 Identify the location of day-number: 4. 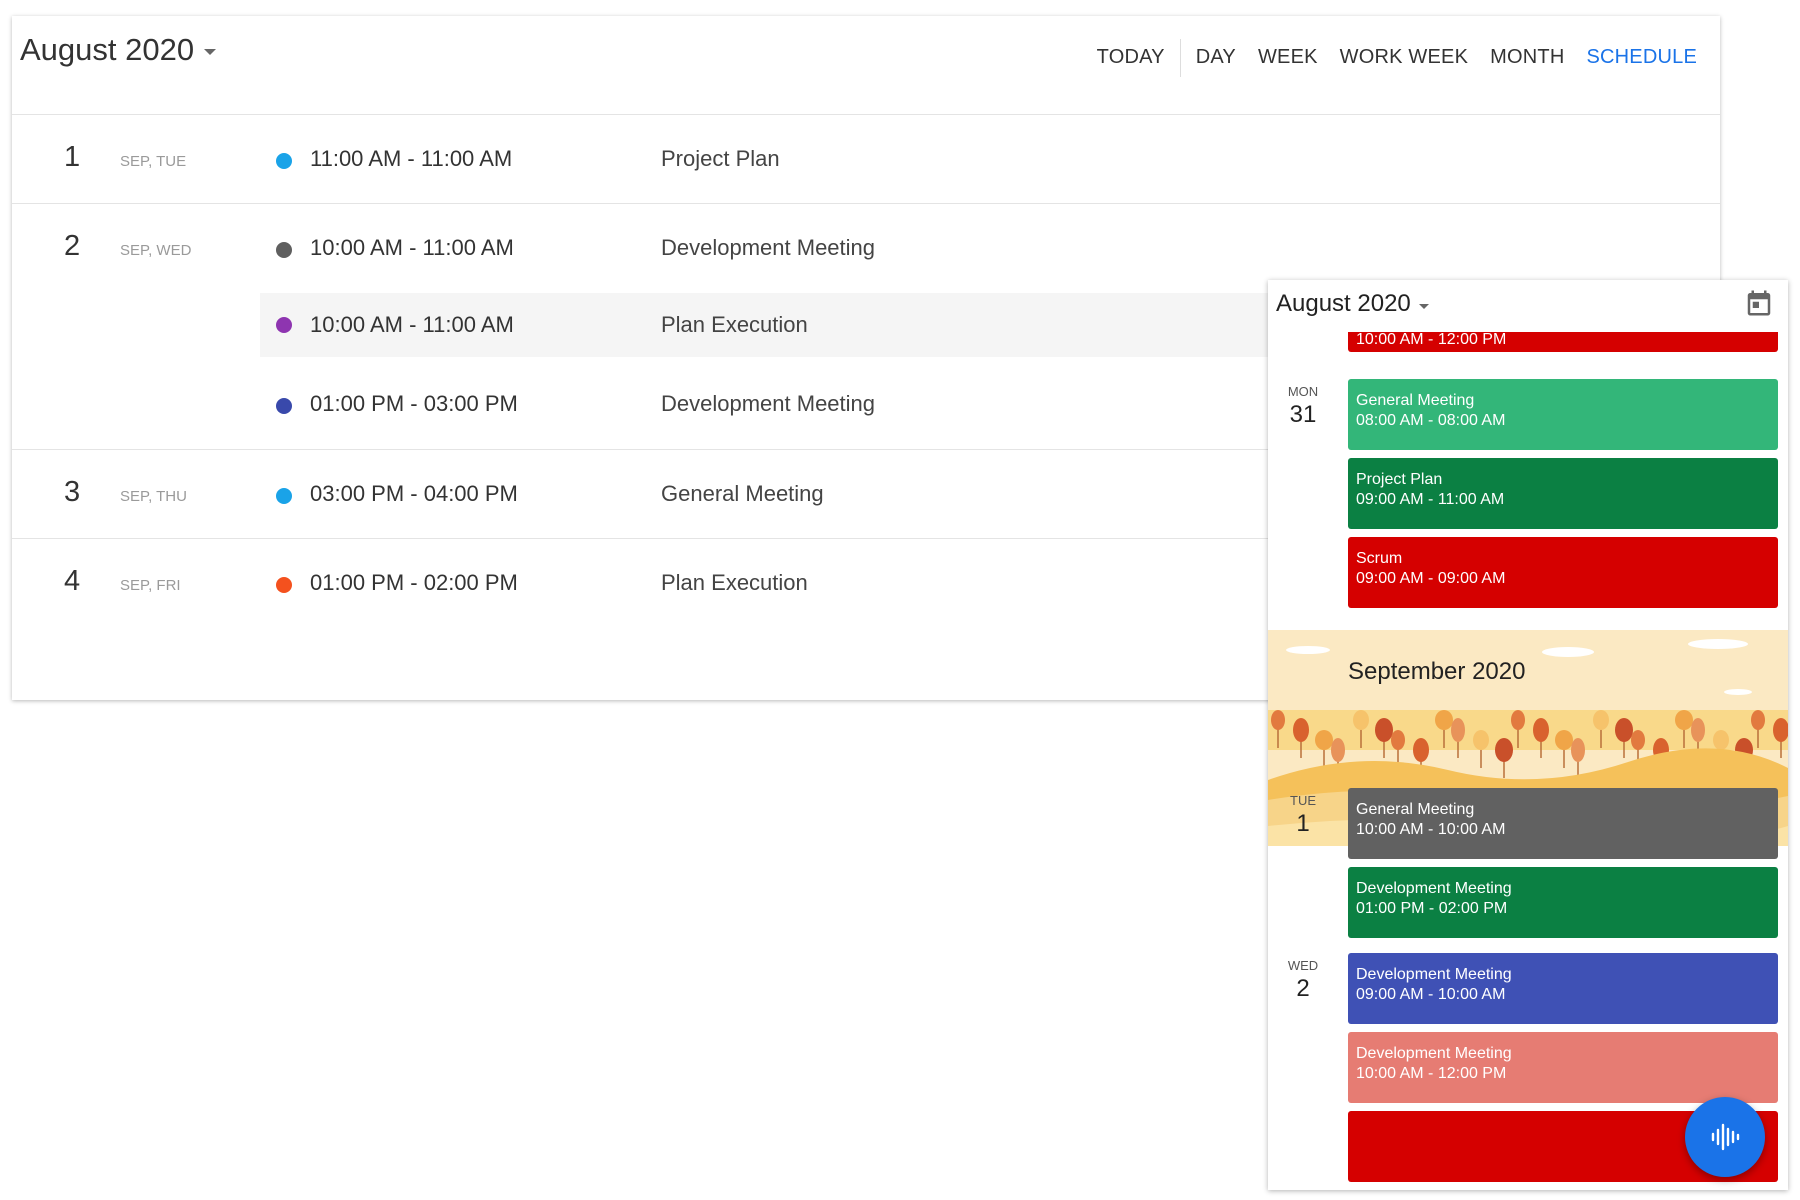
(72, 581).